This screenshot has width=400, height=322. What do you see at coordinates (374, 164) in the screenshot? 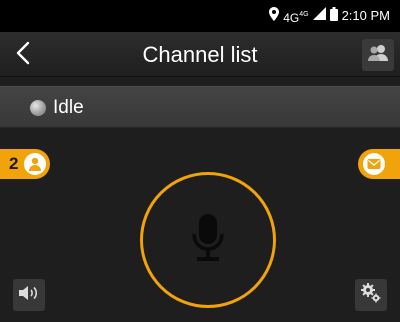
I see `message-icon` at bounding box center [374, 164].